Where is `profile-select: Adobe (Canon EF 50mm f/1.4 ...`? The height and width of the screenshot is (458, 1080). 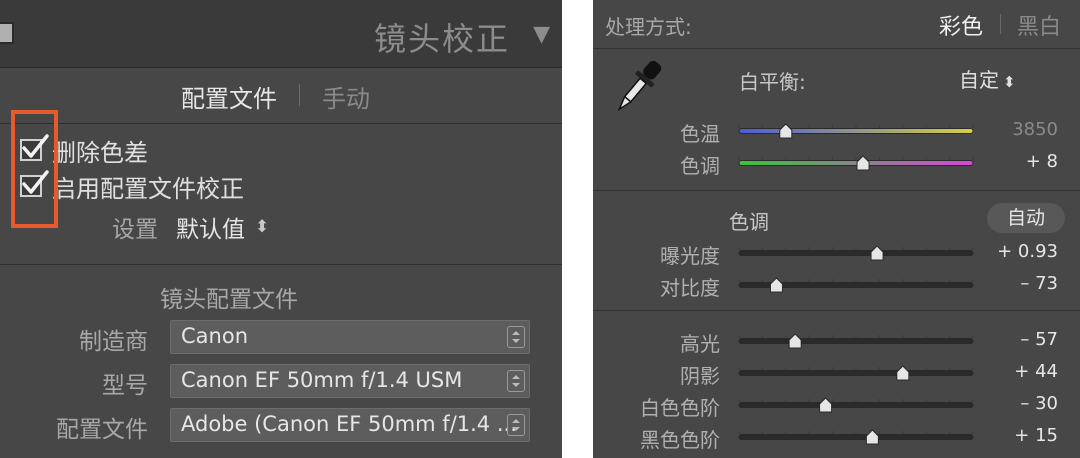
profile-select: Adobe (Canon EF 50mm f/1.4 ... is located at coordinates (350, 425).